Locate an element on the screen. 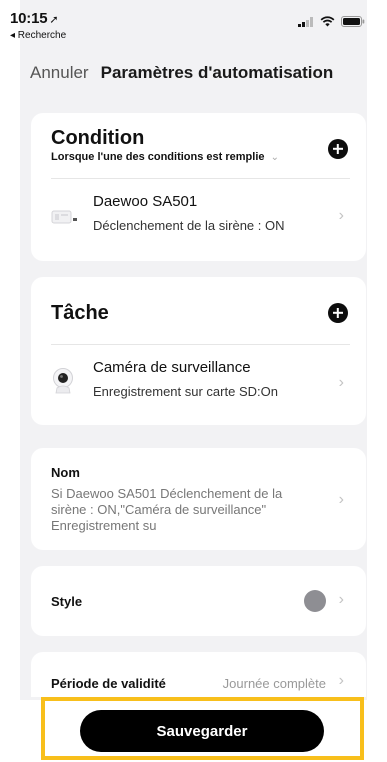  clock-label: 10:15 is located at coordinates (29, 18).